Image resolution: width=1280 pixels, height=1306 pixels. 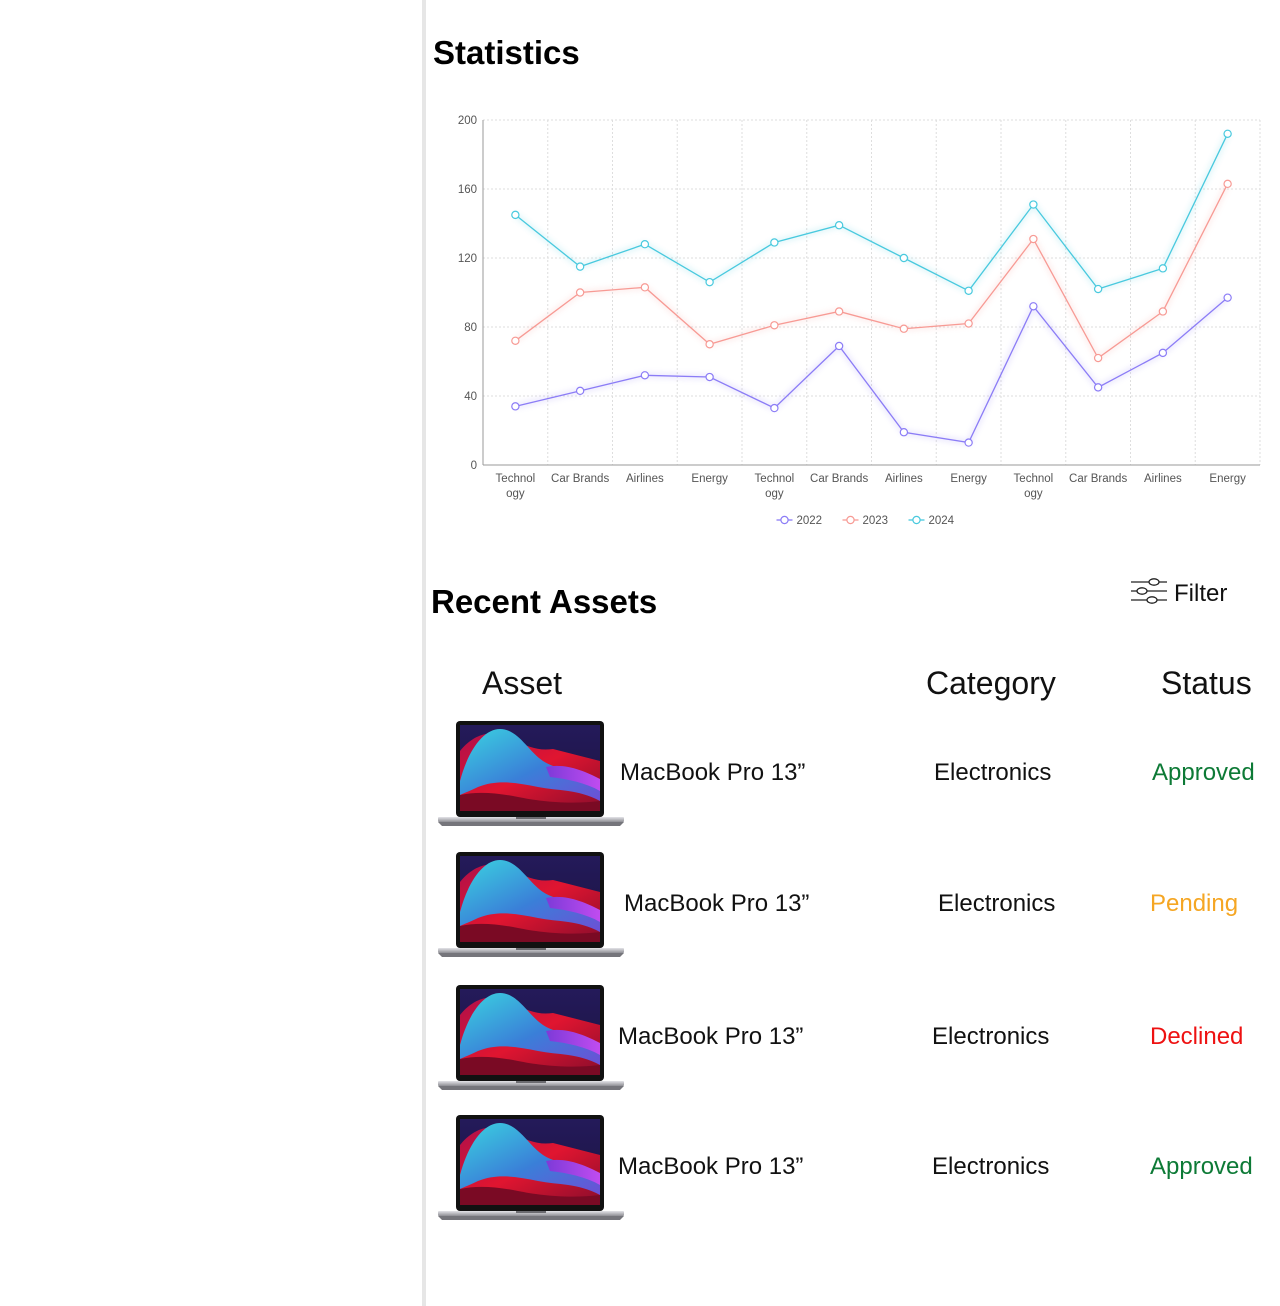 What do you see at coordinates (470, 397) in the screenshot?
I see `y-tick-label: 40` at bounding box center [470, 397].